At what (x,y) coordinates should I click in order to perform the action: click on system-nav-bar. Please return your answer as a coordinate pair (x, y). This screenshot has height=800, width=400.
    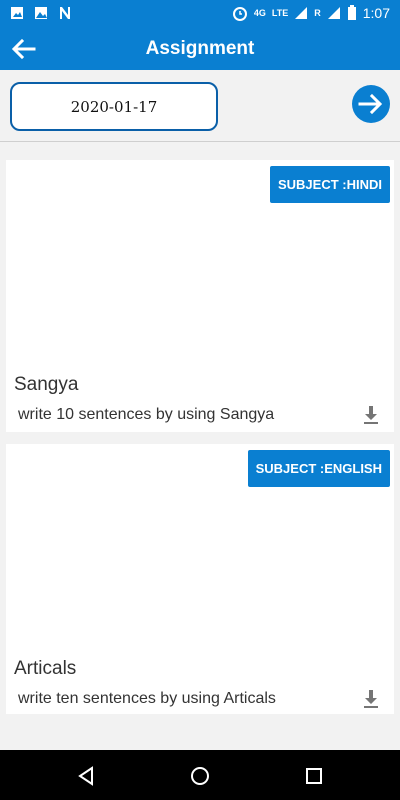
    Looking at the image, I should click on (200, 775).